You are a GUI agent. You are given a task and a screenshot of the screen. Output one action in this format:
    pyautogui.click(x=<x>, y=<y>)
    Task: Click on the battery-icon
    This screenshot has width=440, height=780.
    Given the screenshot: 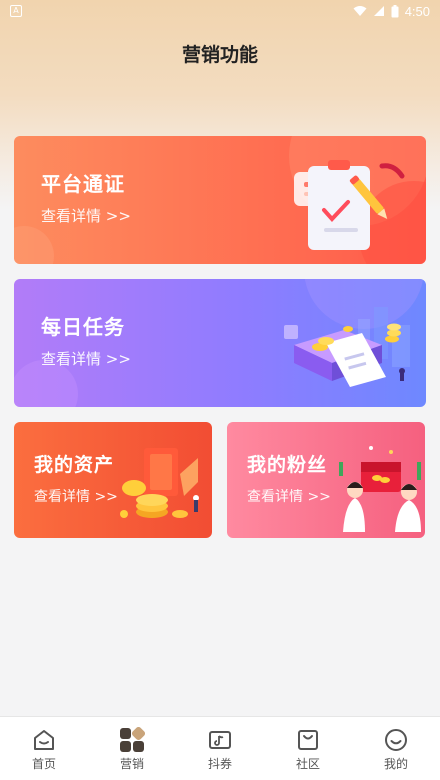 What is the action you would take?
    pyautogui.click(x=395, y=10)
    